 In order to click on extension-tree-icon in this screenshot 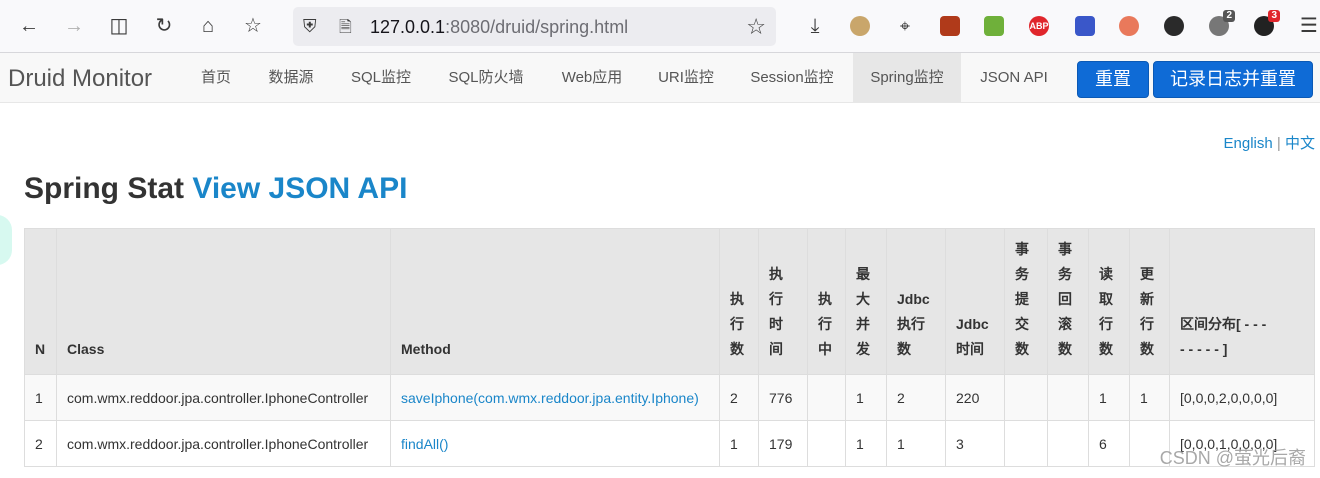, I will do `click(1129, 26)`.